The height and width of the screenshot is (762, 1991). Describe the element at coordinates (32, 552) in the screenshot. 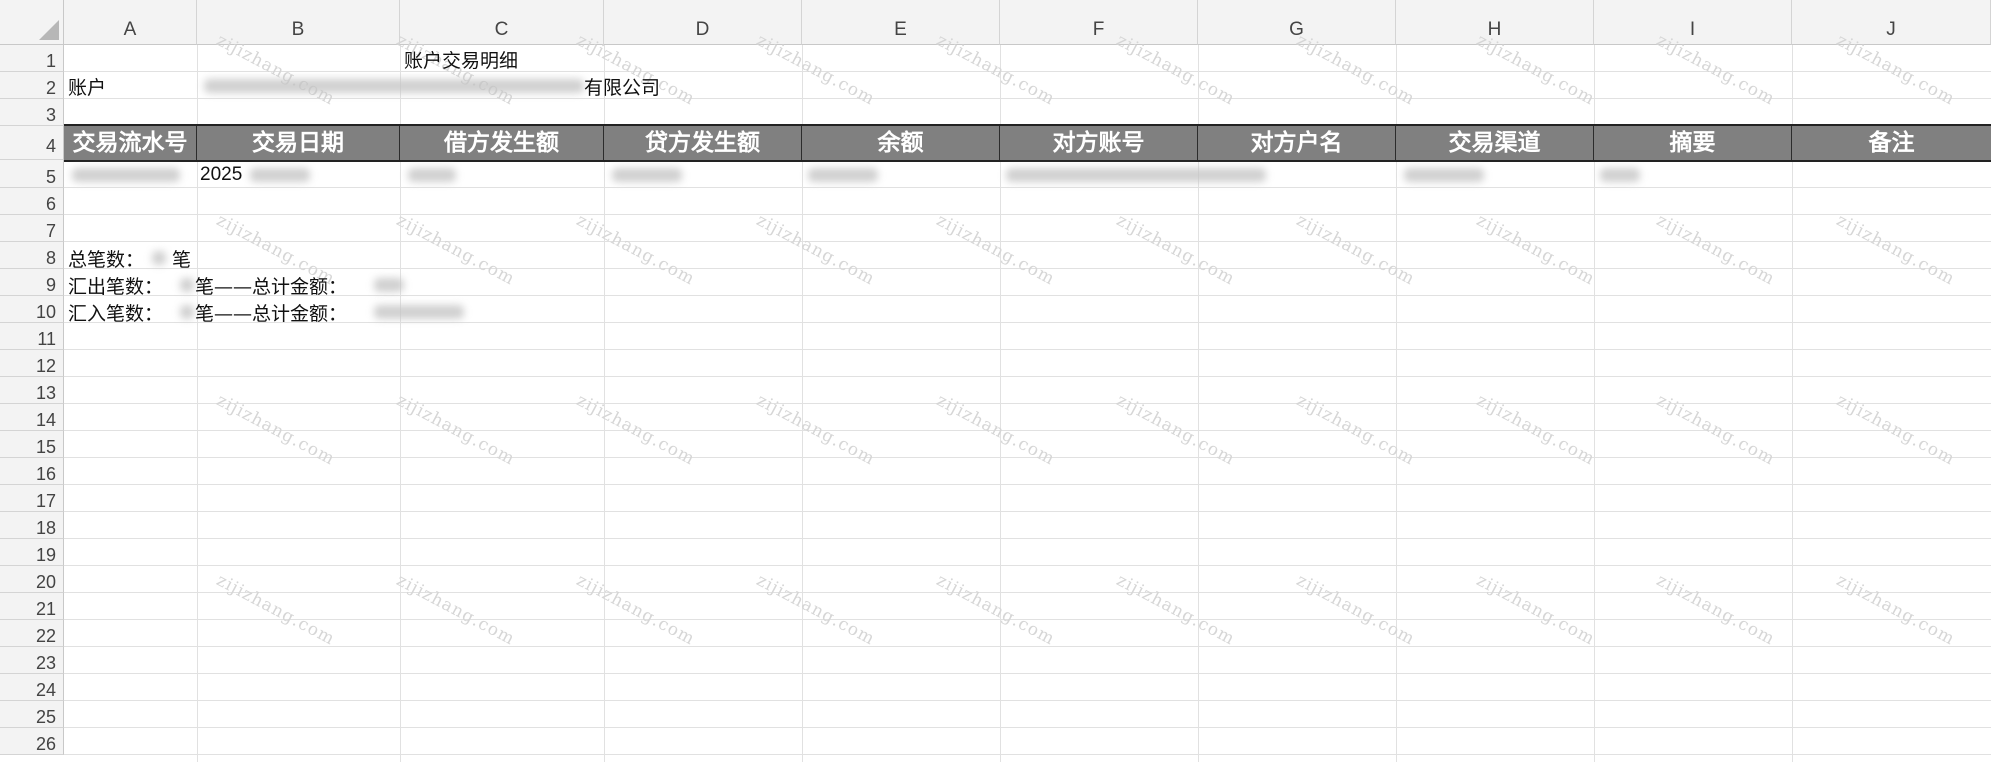

I see `row-header-19: 19` at that location.